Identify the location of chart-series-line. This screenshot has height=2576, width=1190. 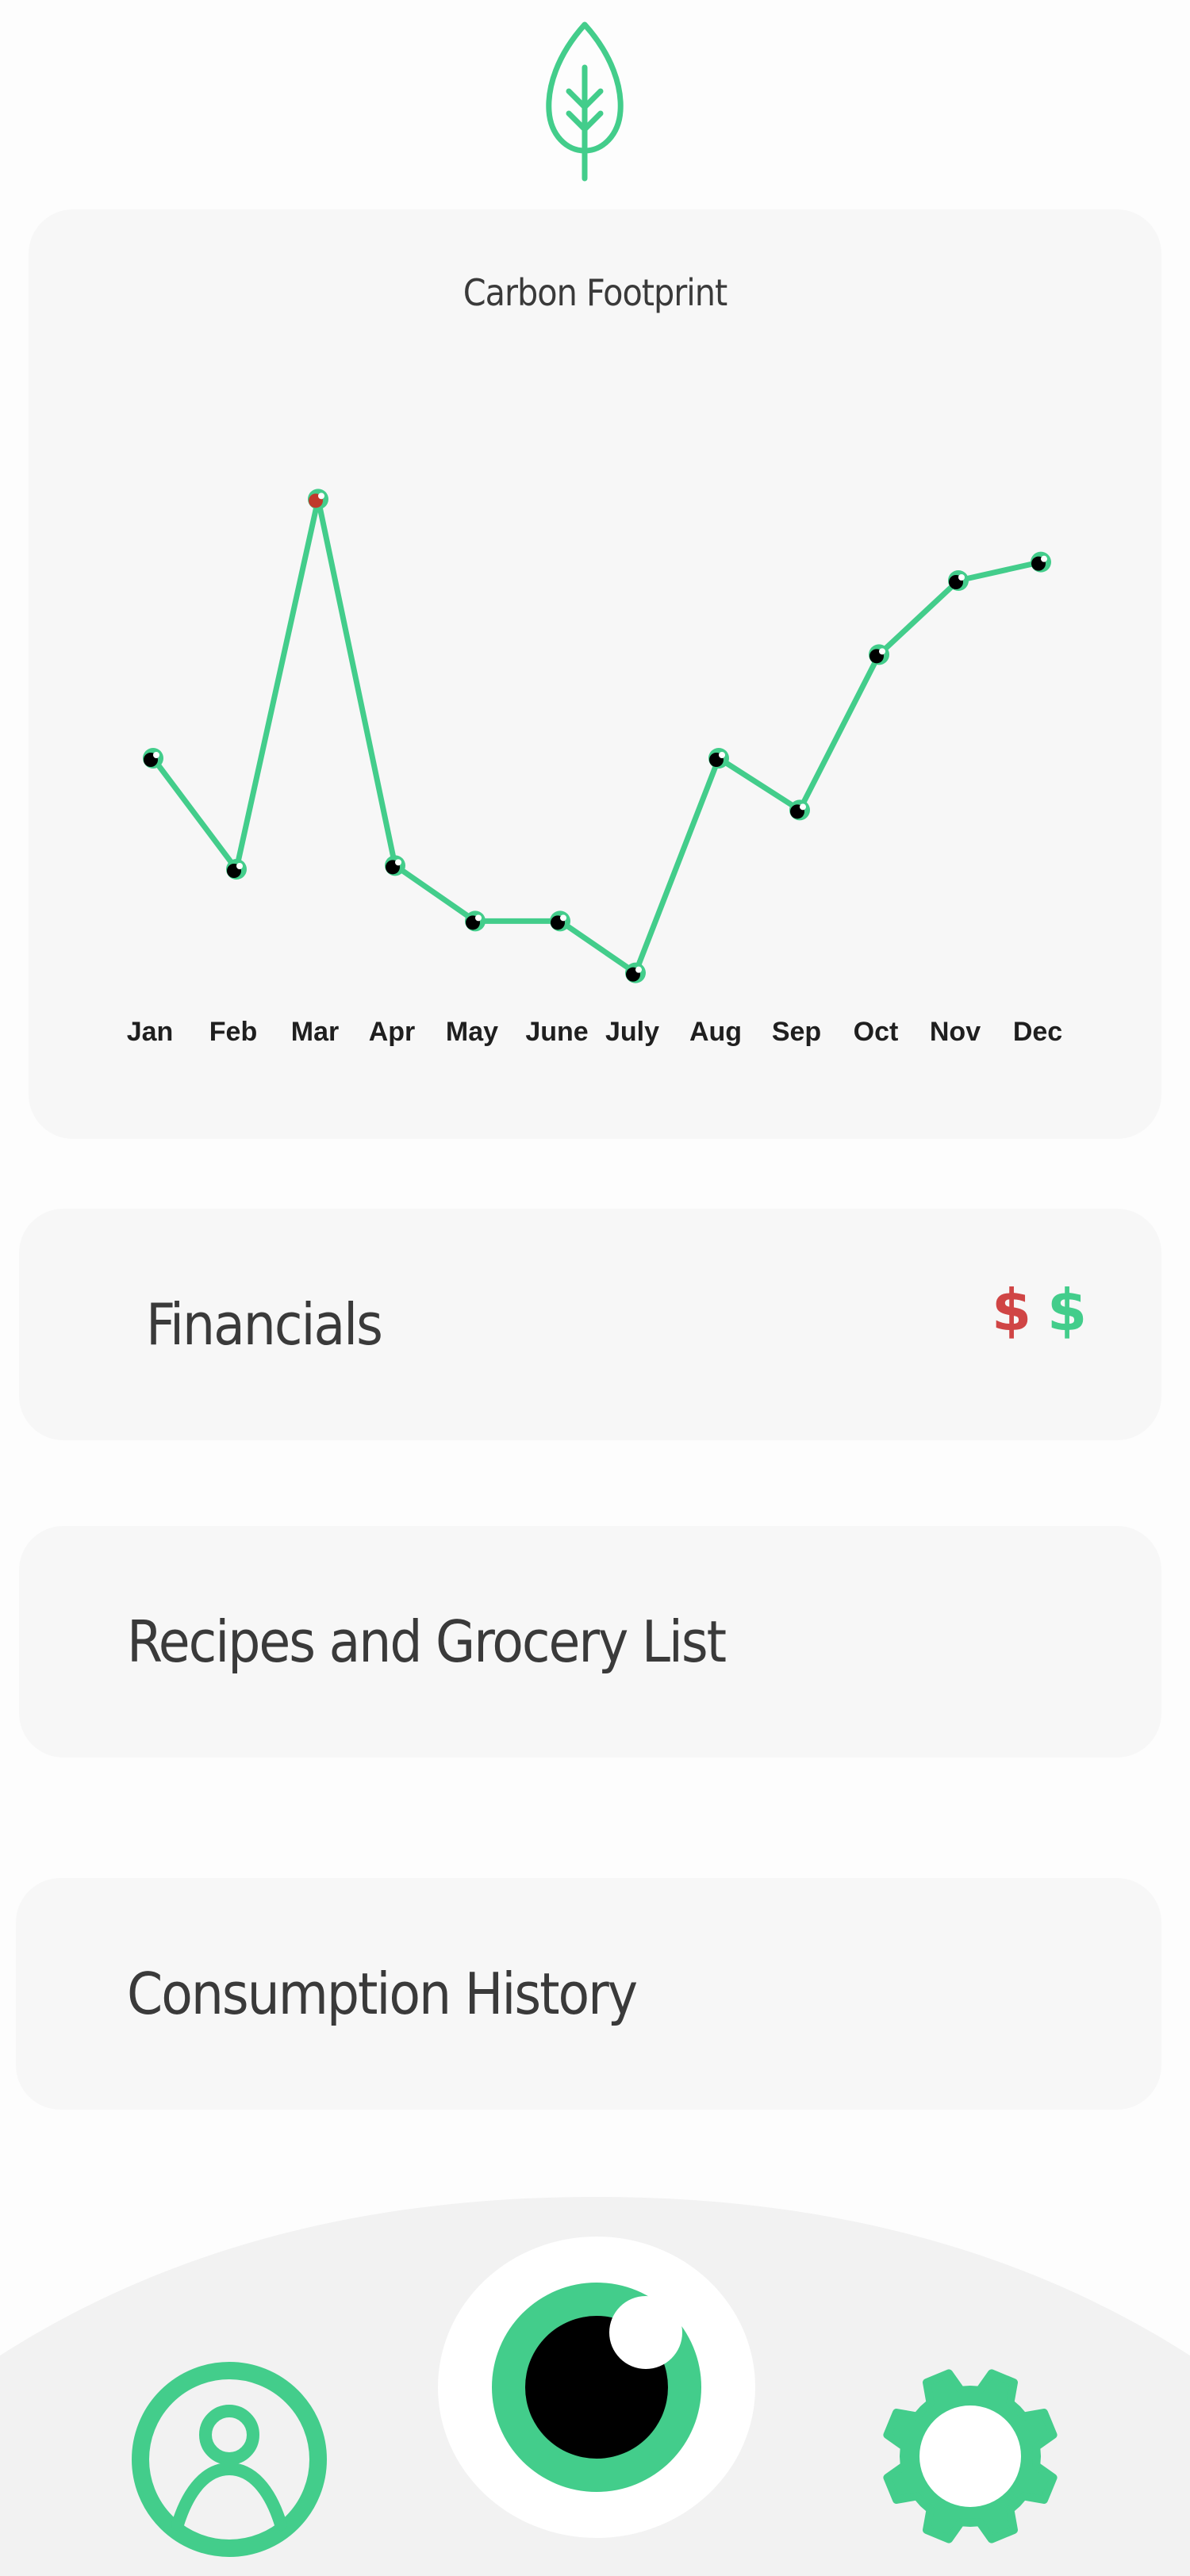
(596, 736).